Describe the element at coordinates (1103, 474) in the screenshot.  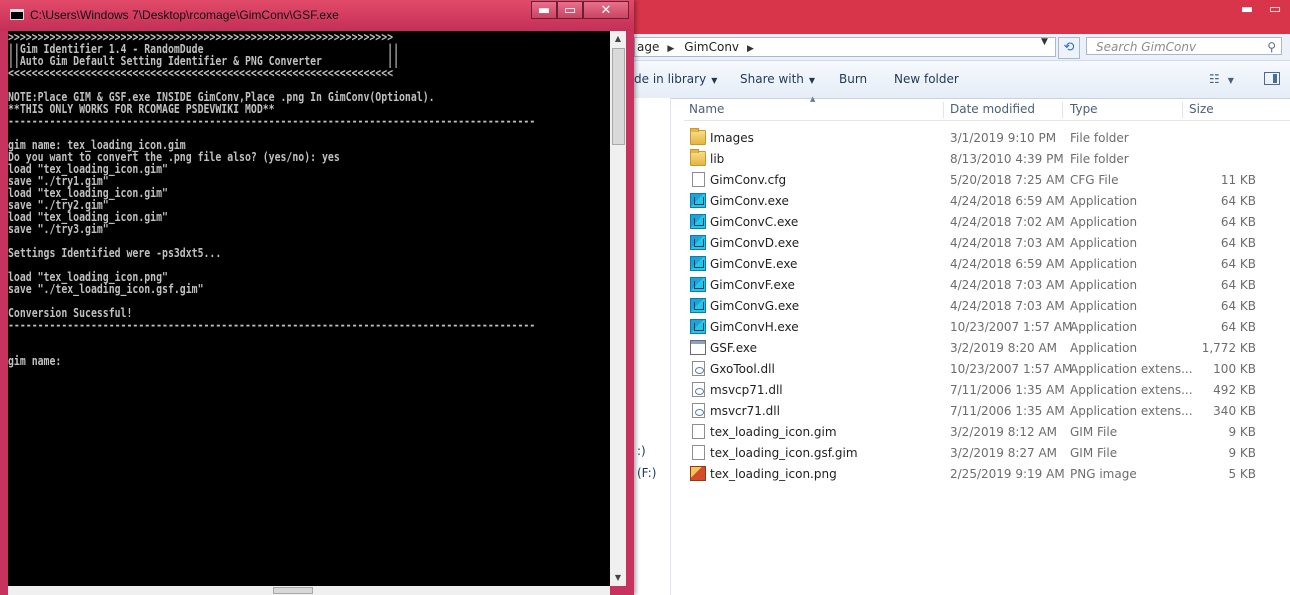
I see `file-type: PNG image` at that location.